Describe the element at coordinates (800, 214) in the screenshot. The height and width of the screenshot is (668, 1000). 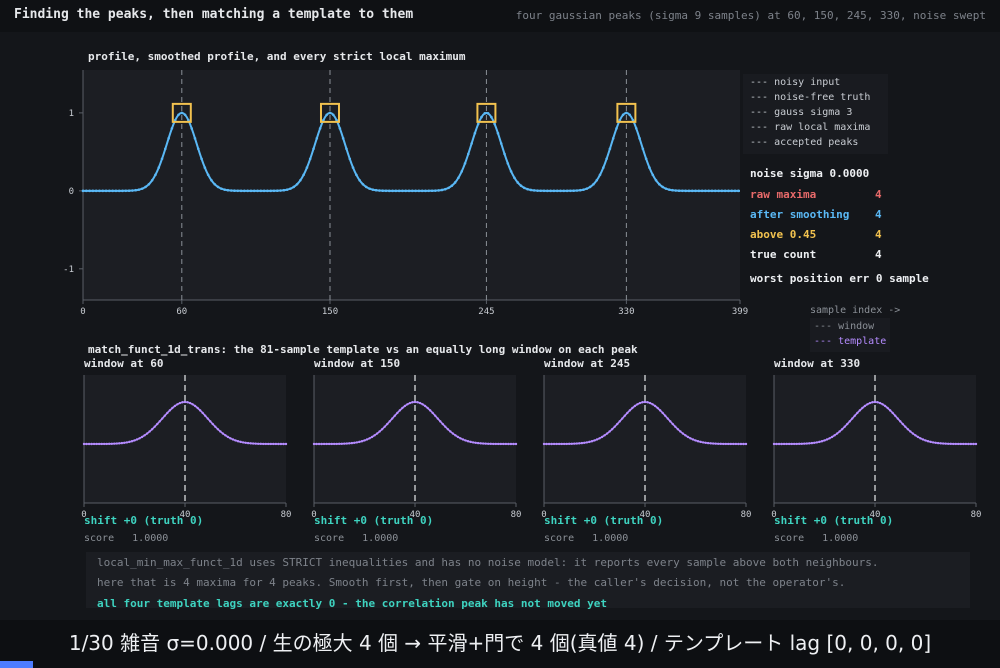
I see `stat-smooth-label: after smoothing` at that location.